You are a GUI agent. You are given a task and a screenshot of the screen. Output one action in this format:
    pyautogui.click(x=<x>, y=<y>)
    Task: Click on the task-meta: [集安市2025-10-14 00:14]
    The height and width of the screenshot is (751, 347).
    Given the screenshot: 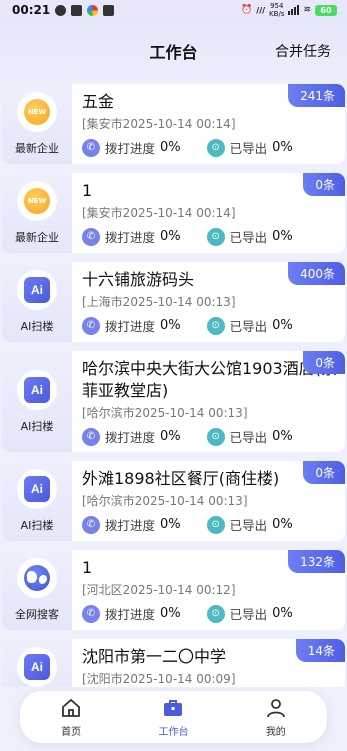 What is the action you would take?
    pyautogui.click(x=159, y=213)
    